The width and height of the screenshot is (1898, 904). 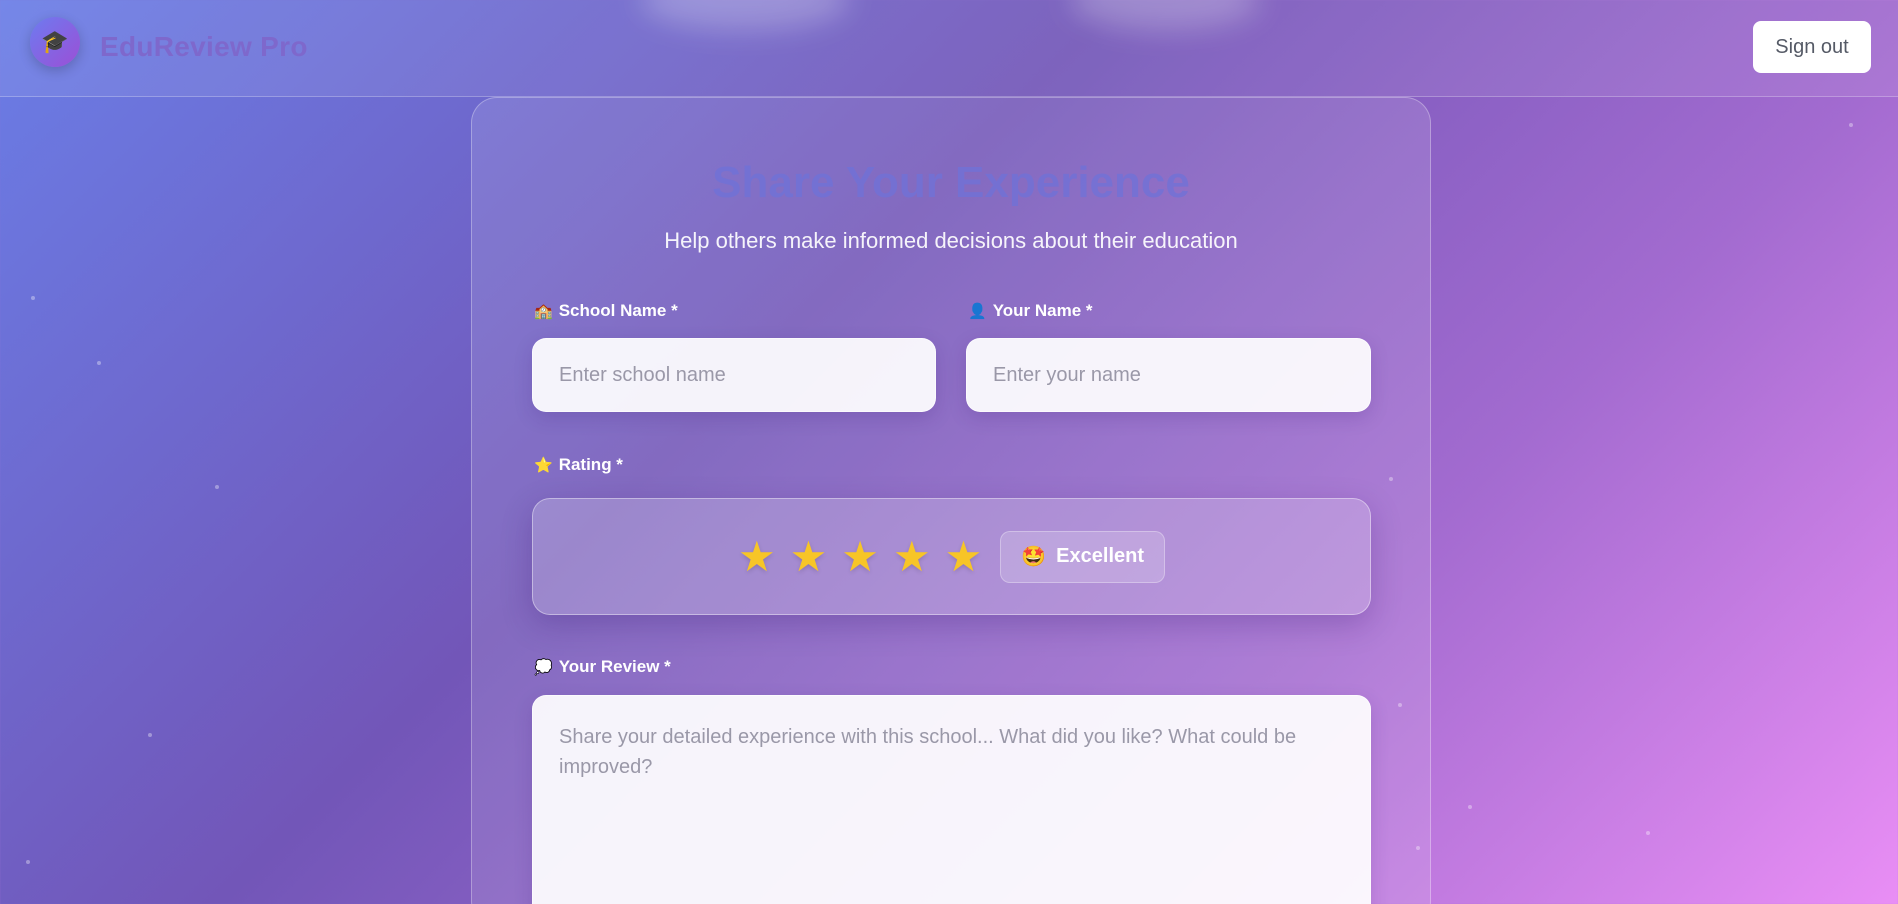 What do you see at coordinates (1042, 310) in the screenshot?
I see `your-name-label-text: Your Name *` at bounding box center [1042, 310].